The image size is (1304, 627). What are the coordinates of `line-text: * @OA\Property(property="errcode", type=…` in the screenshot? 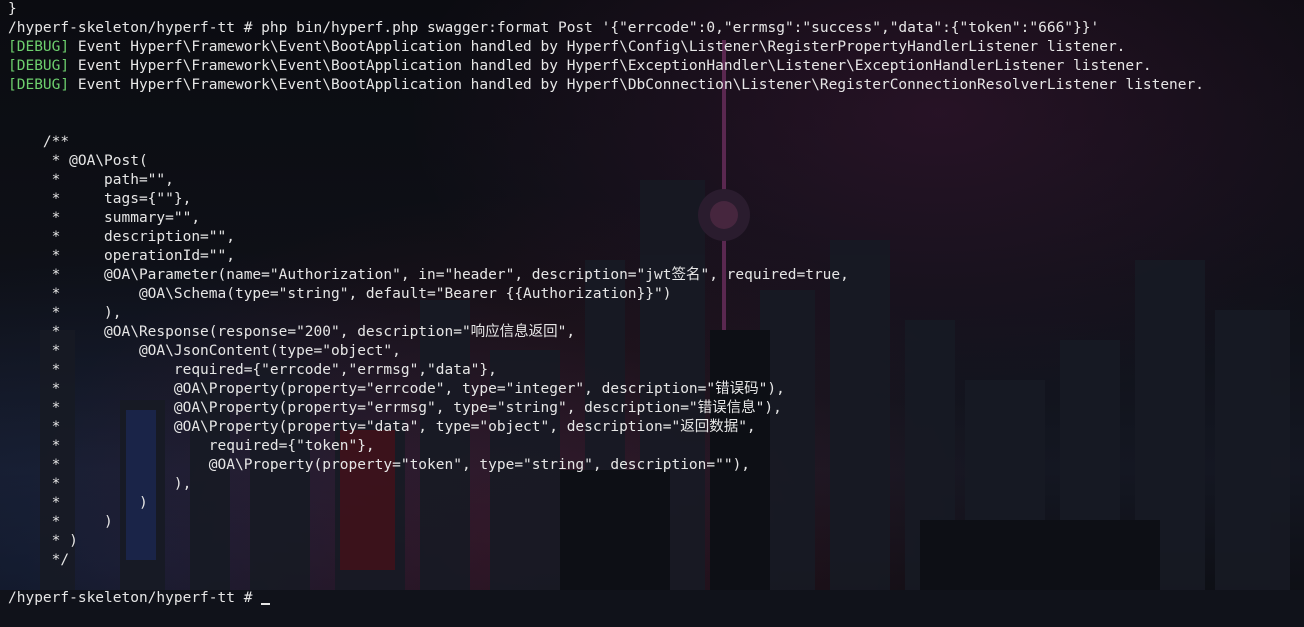 It's located at (396, 389).